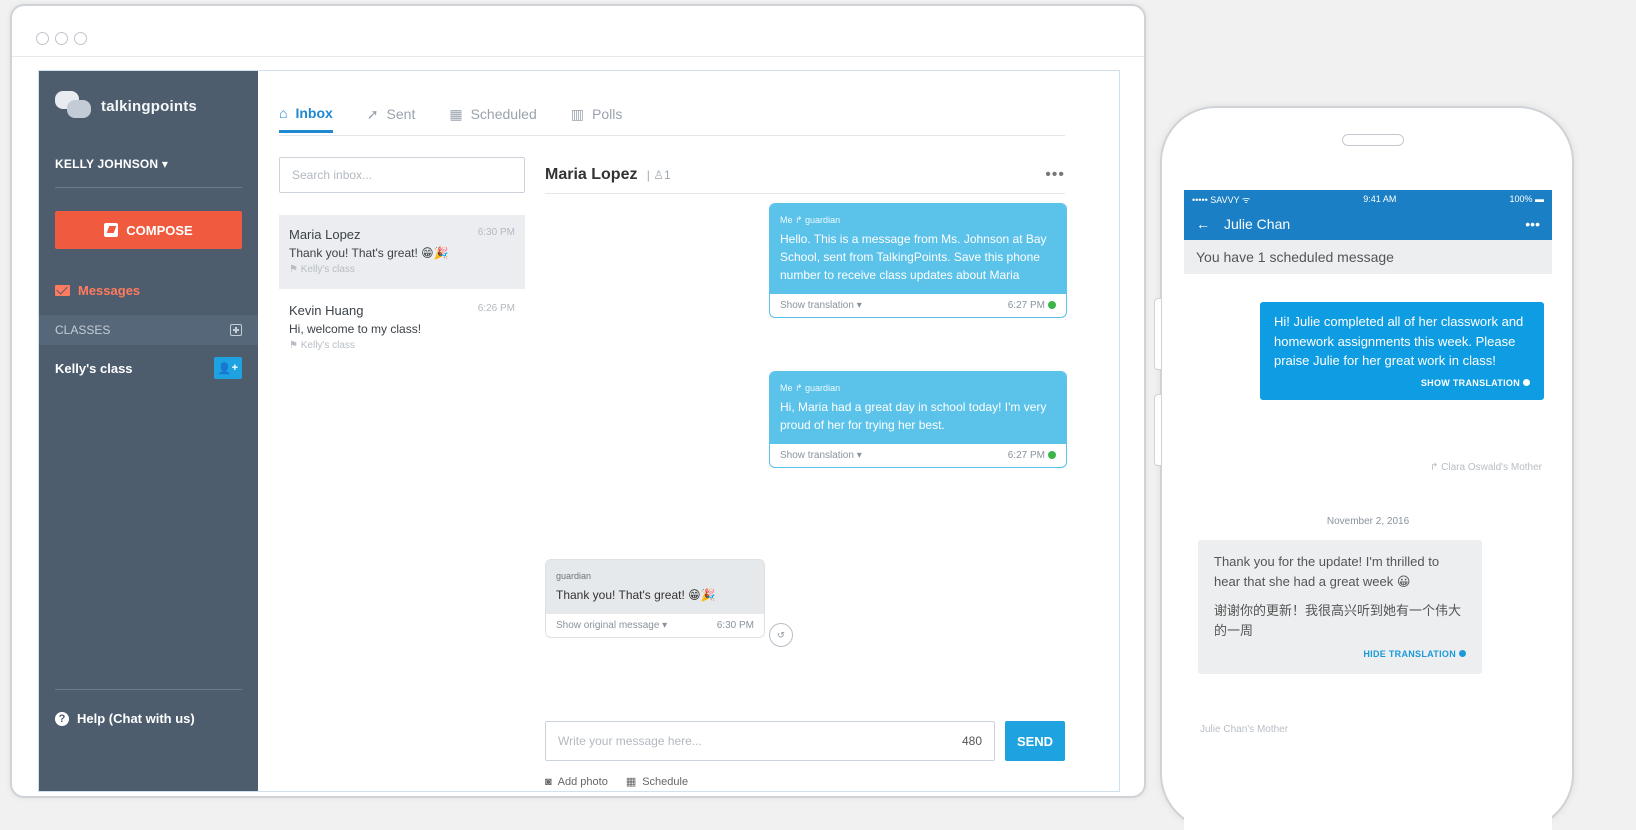 The width and height of the screenshot is (1636, 830). I want to click on window-controls, so click(61, 38).